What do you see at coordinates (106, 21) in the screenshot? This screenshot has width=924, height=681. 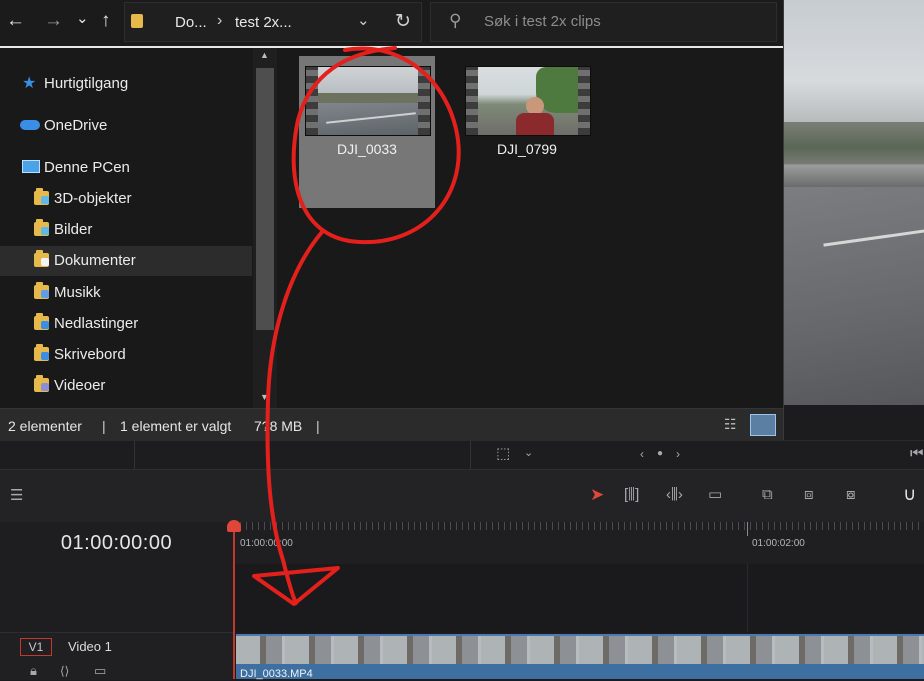 I see `up-arrow-icon: ↑` at bounding box center [106, 21].